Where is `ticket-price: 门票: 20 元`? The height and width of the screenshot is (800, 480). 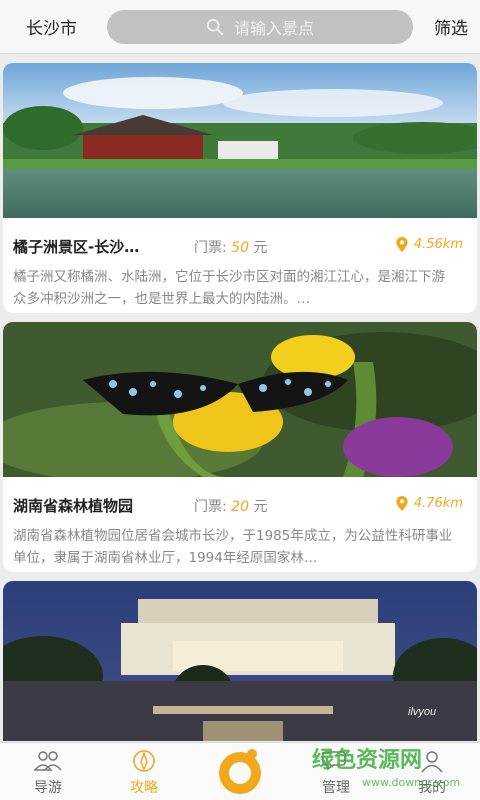
ticket-price: 门票: 20 元 is located at coordinates (230, 506).